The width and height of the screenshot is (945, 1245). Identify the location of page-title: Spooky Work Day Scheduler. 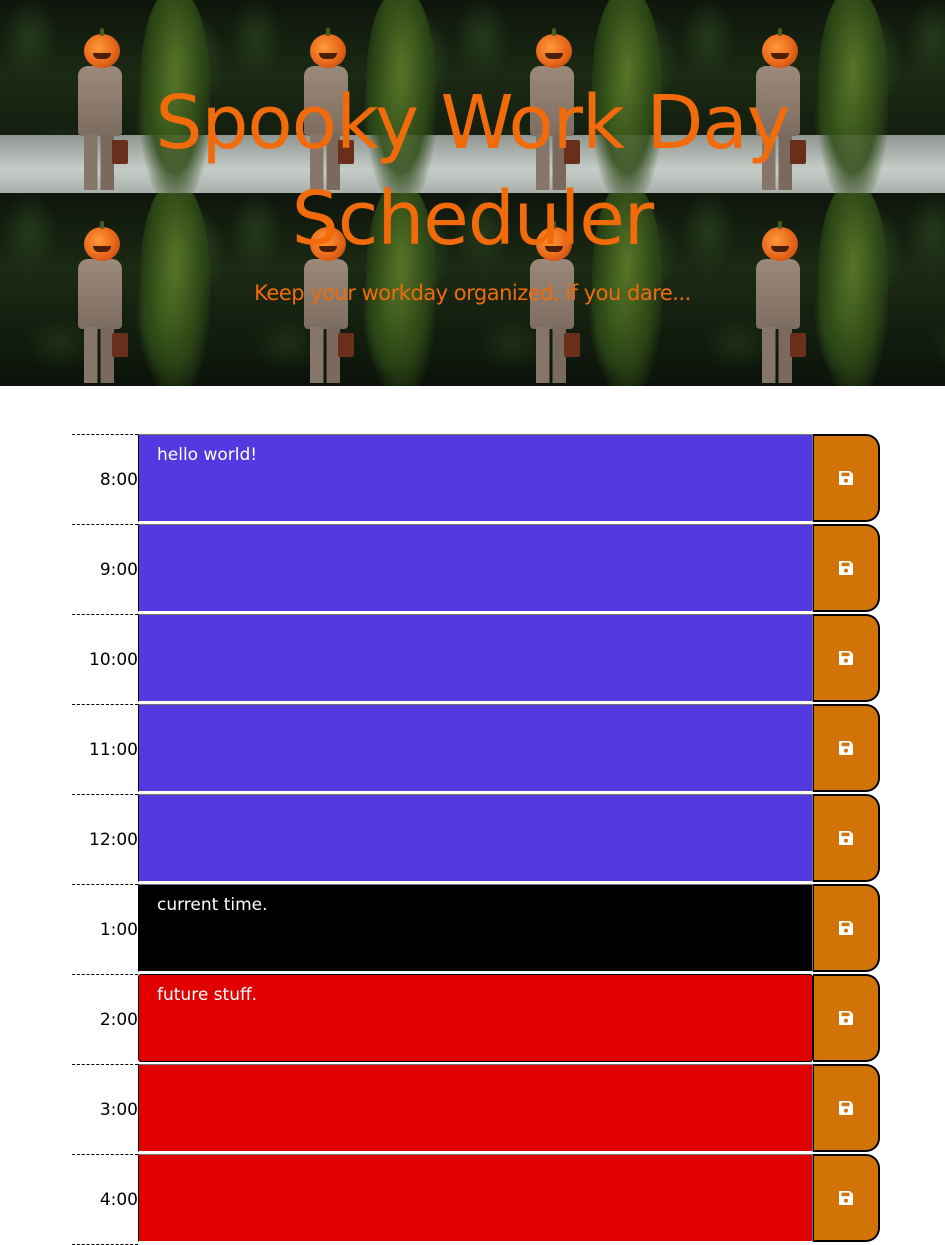
(472, 171).